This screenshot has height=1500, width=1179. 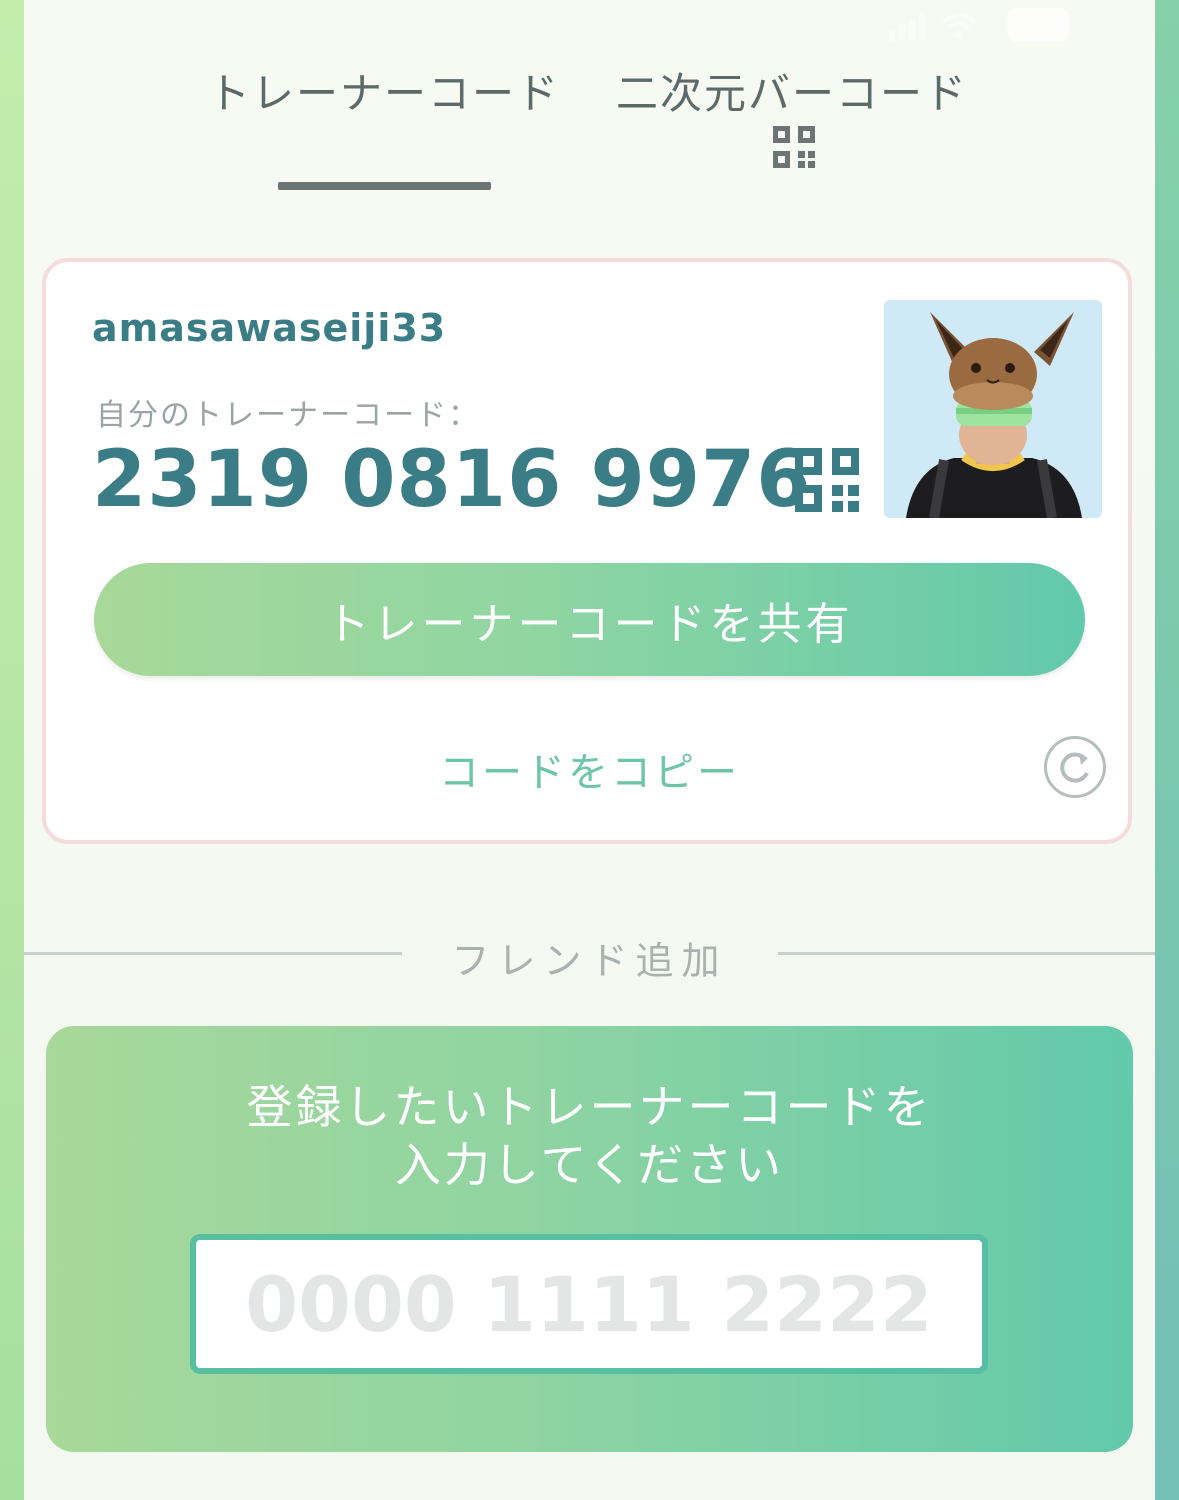 I want to click on friend-code-input, so click(x=589, y=1304).